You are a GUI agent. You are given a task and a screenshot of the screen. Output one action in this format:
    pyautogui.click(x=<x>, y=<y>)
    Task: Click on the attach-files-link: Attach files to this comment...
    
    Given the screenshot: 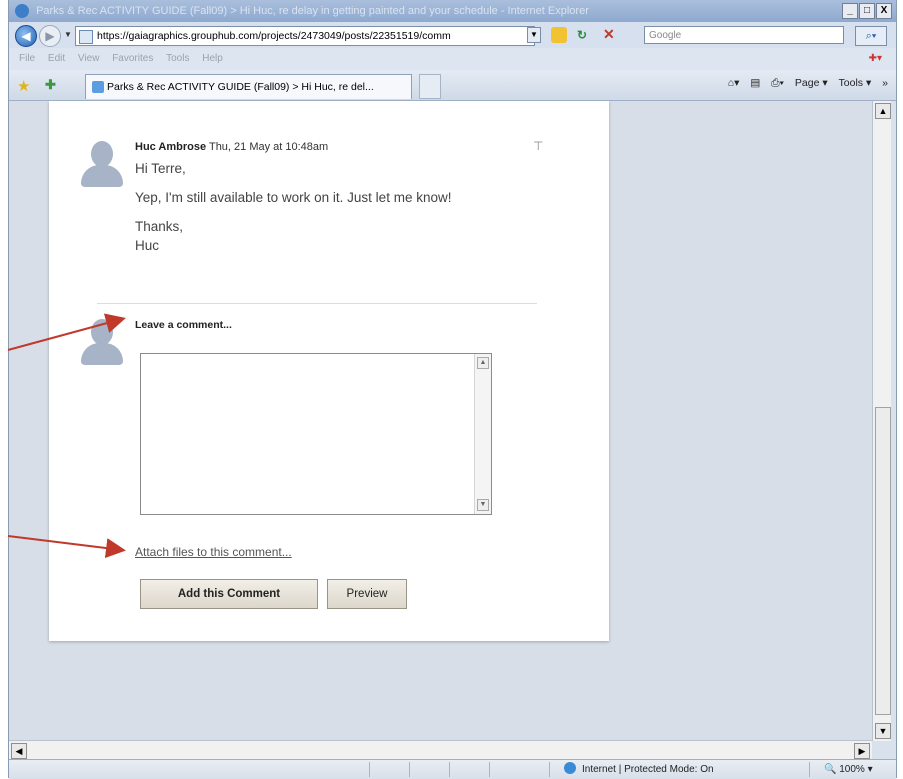 What is the action you would take?
    pyautogui.click(x=213, y=552)
    